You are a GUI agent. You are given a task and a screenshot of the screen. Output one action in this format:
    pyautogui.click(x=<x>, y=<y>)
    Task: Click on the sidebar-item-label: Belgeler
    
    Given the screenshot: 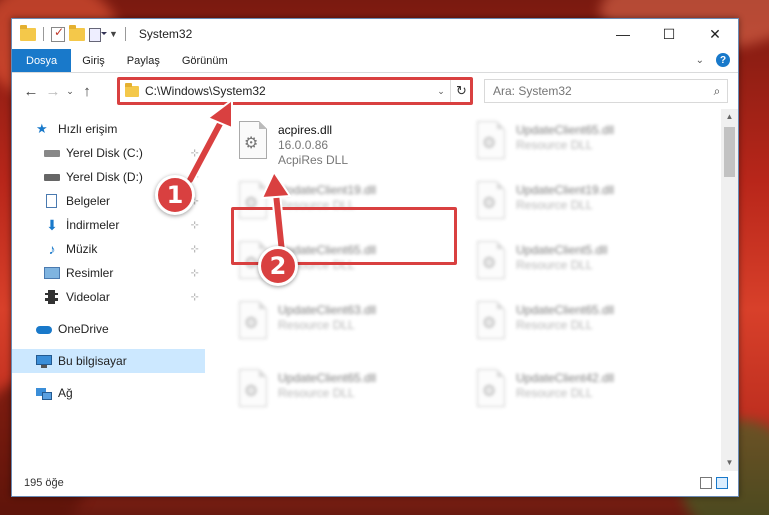 What is the action you would take?
    pyautogui.click(x=88, y=201)
    